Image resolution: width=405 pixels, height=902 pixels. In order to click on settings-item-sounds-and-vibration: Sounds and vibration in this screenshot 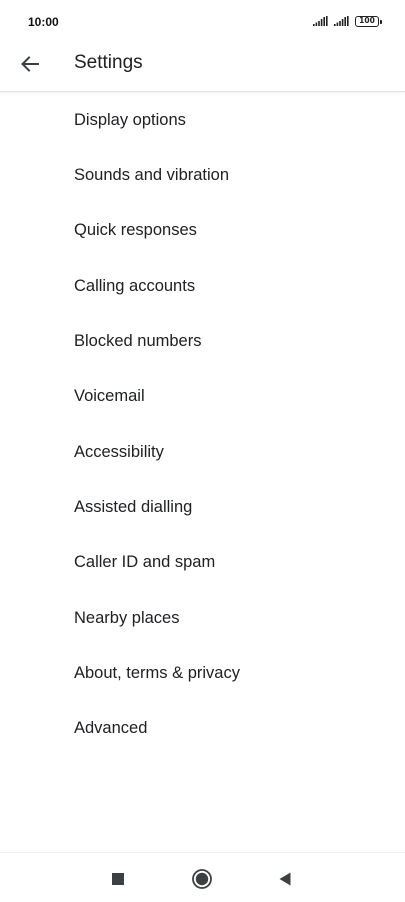, I will do `click(202, 175)`.